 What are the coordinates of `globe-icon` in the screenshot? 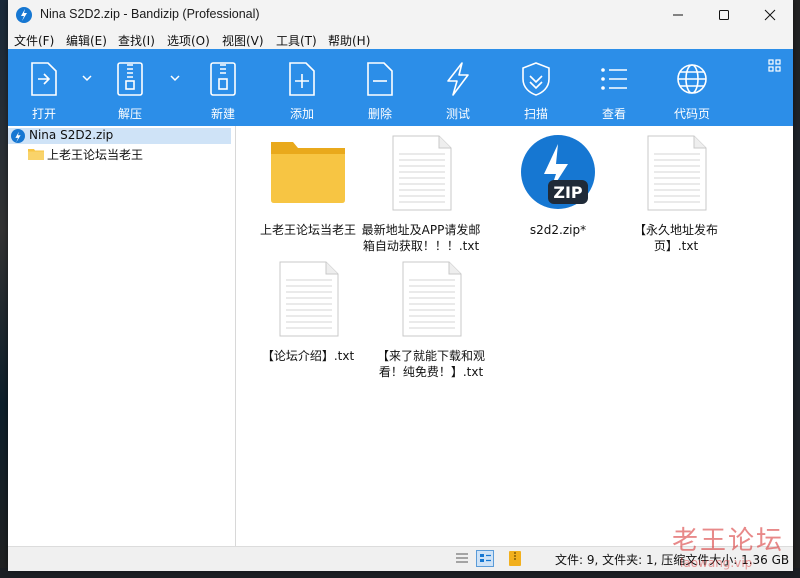 It's located at (692, 79).